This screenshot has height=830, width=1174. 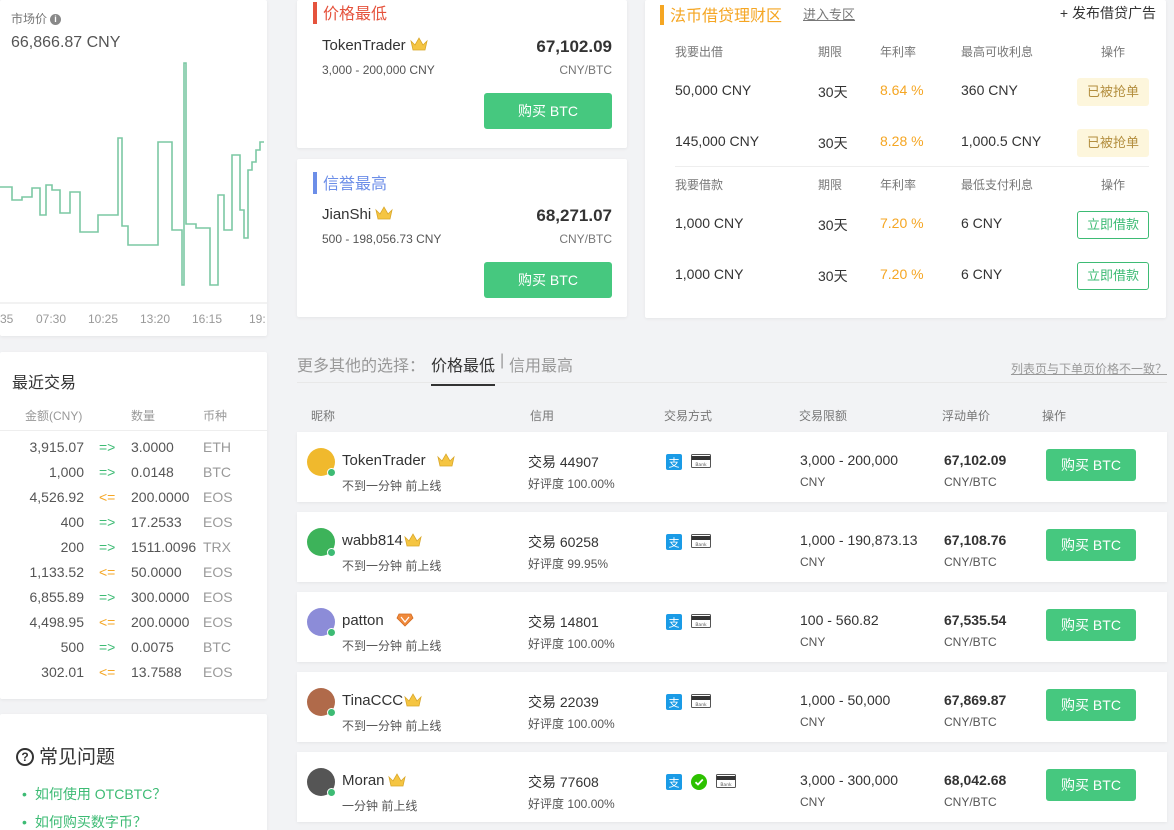 What do you see at coordinates (392, 566) in the screenshot?
I see `last-online: 不到一分钟 前上线` at bounding box center [392, 566].